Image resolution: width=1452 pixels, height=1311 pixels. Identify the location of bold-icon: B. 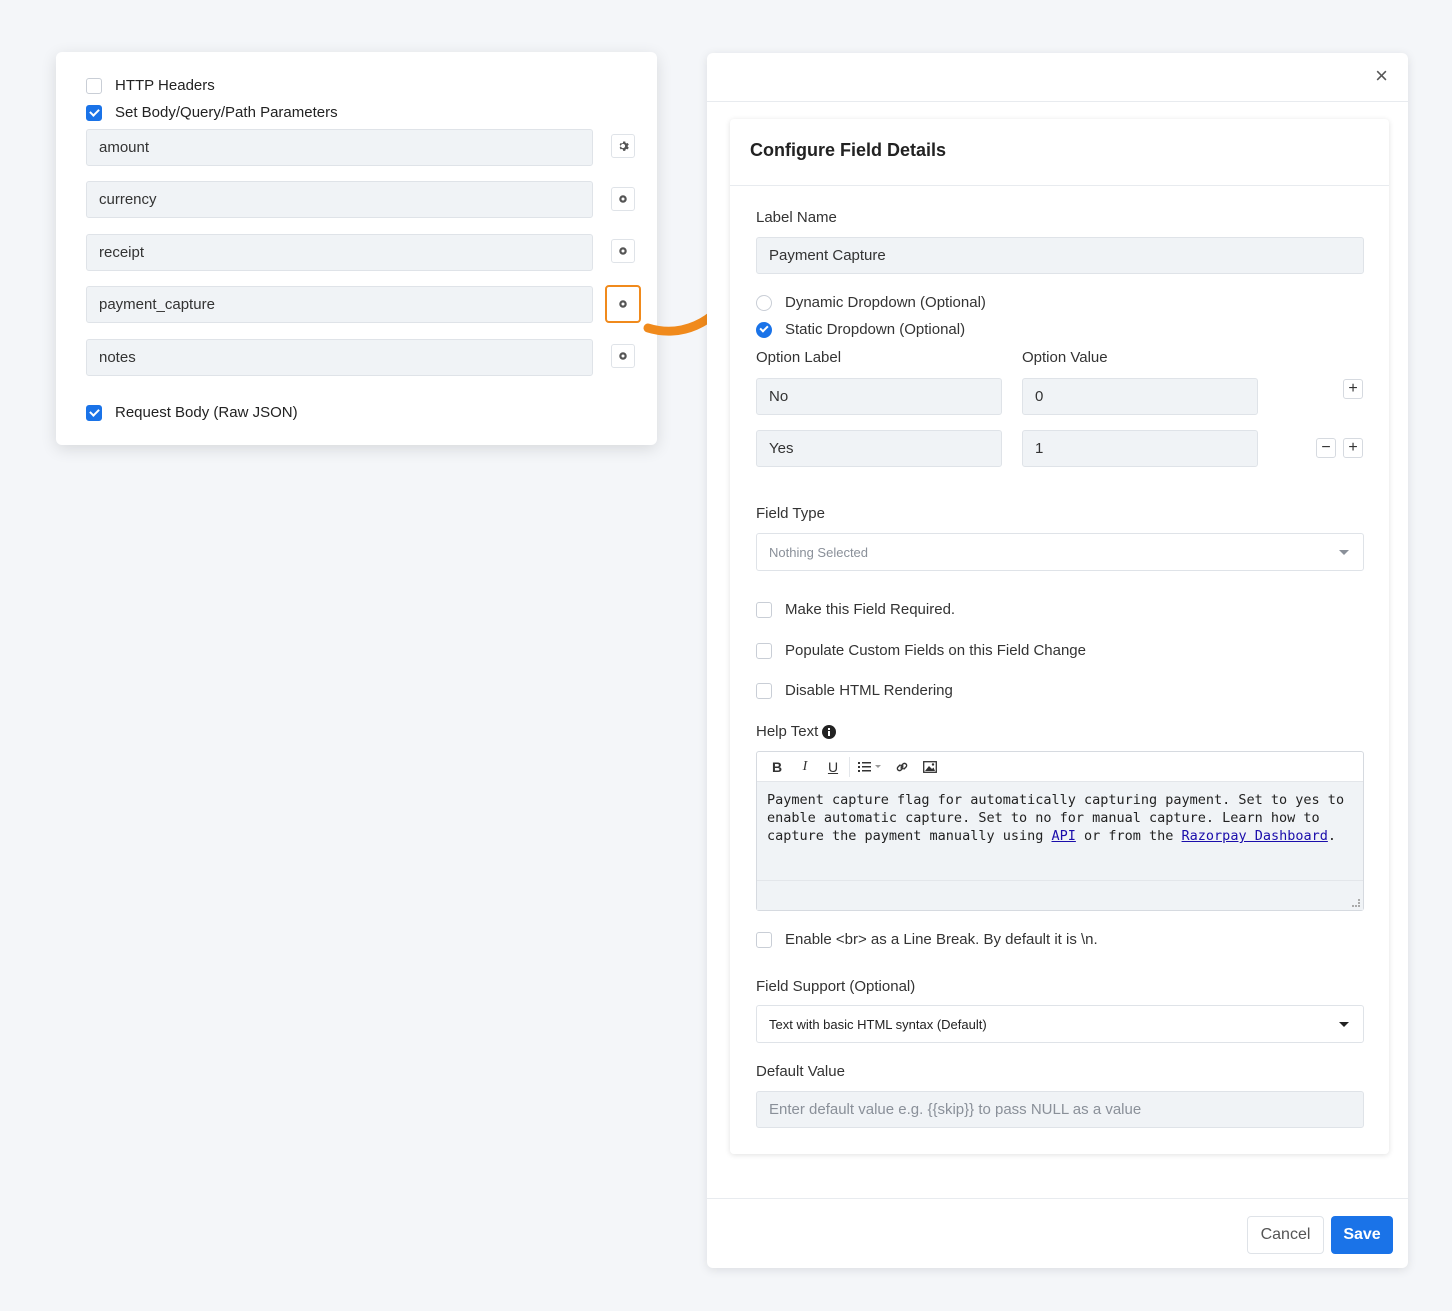
(777, 767).